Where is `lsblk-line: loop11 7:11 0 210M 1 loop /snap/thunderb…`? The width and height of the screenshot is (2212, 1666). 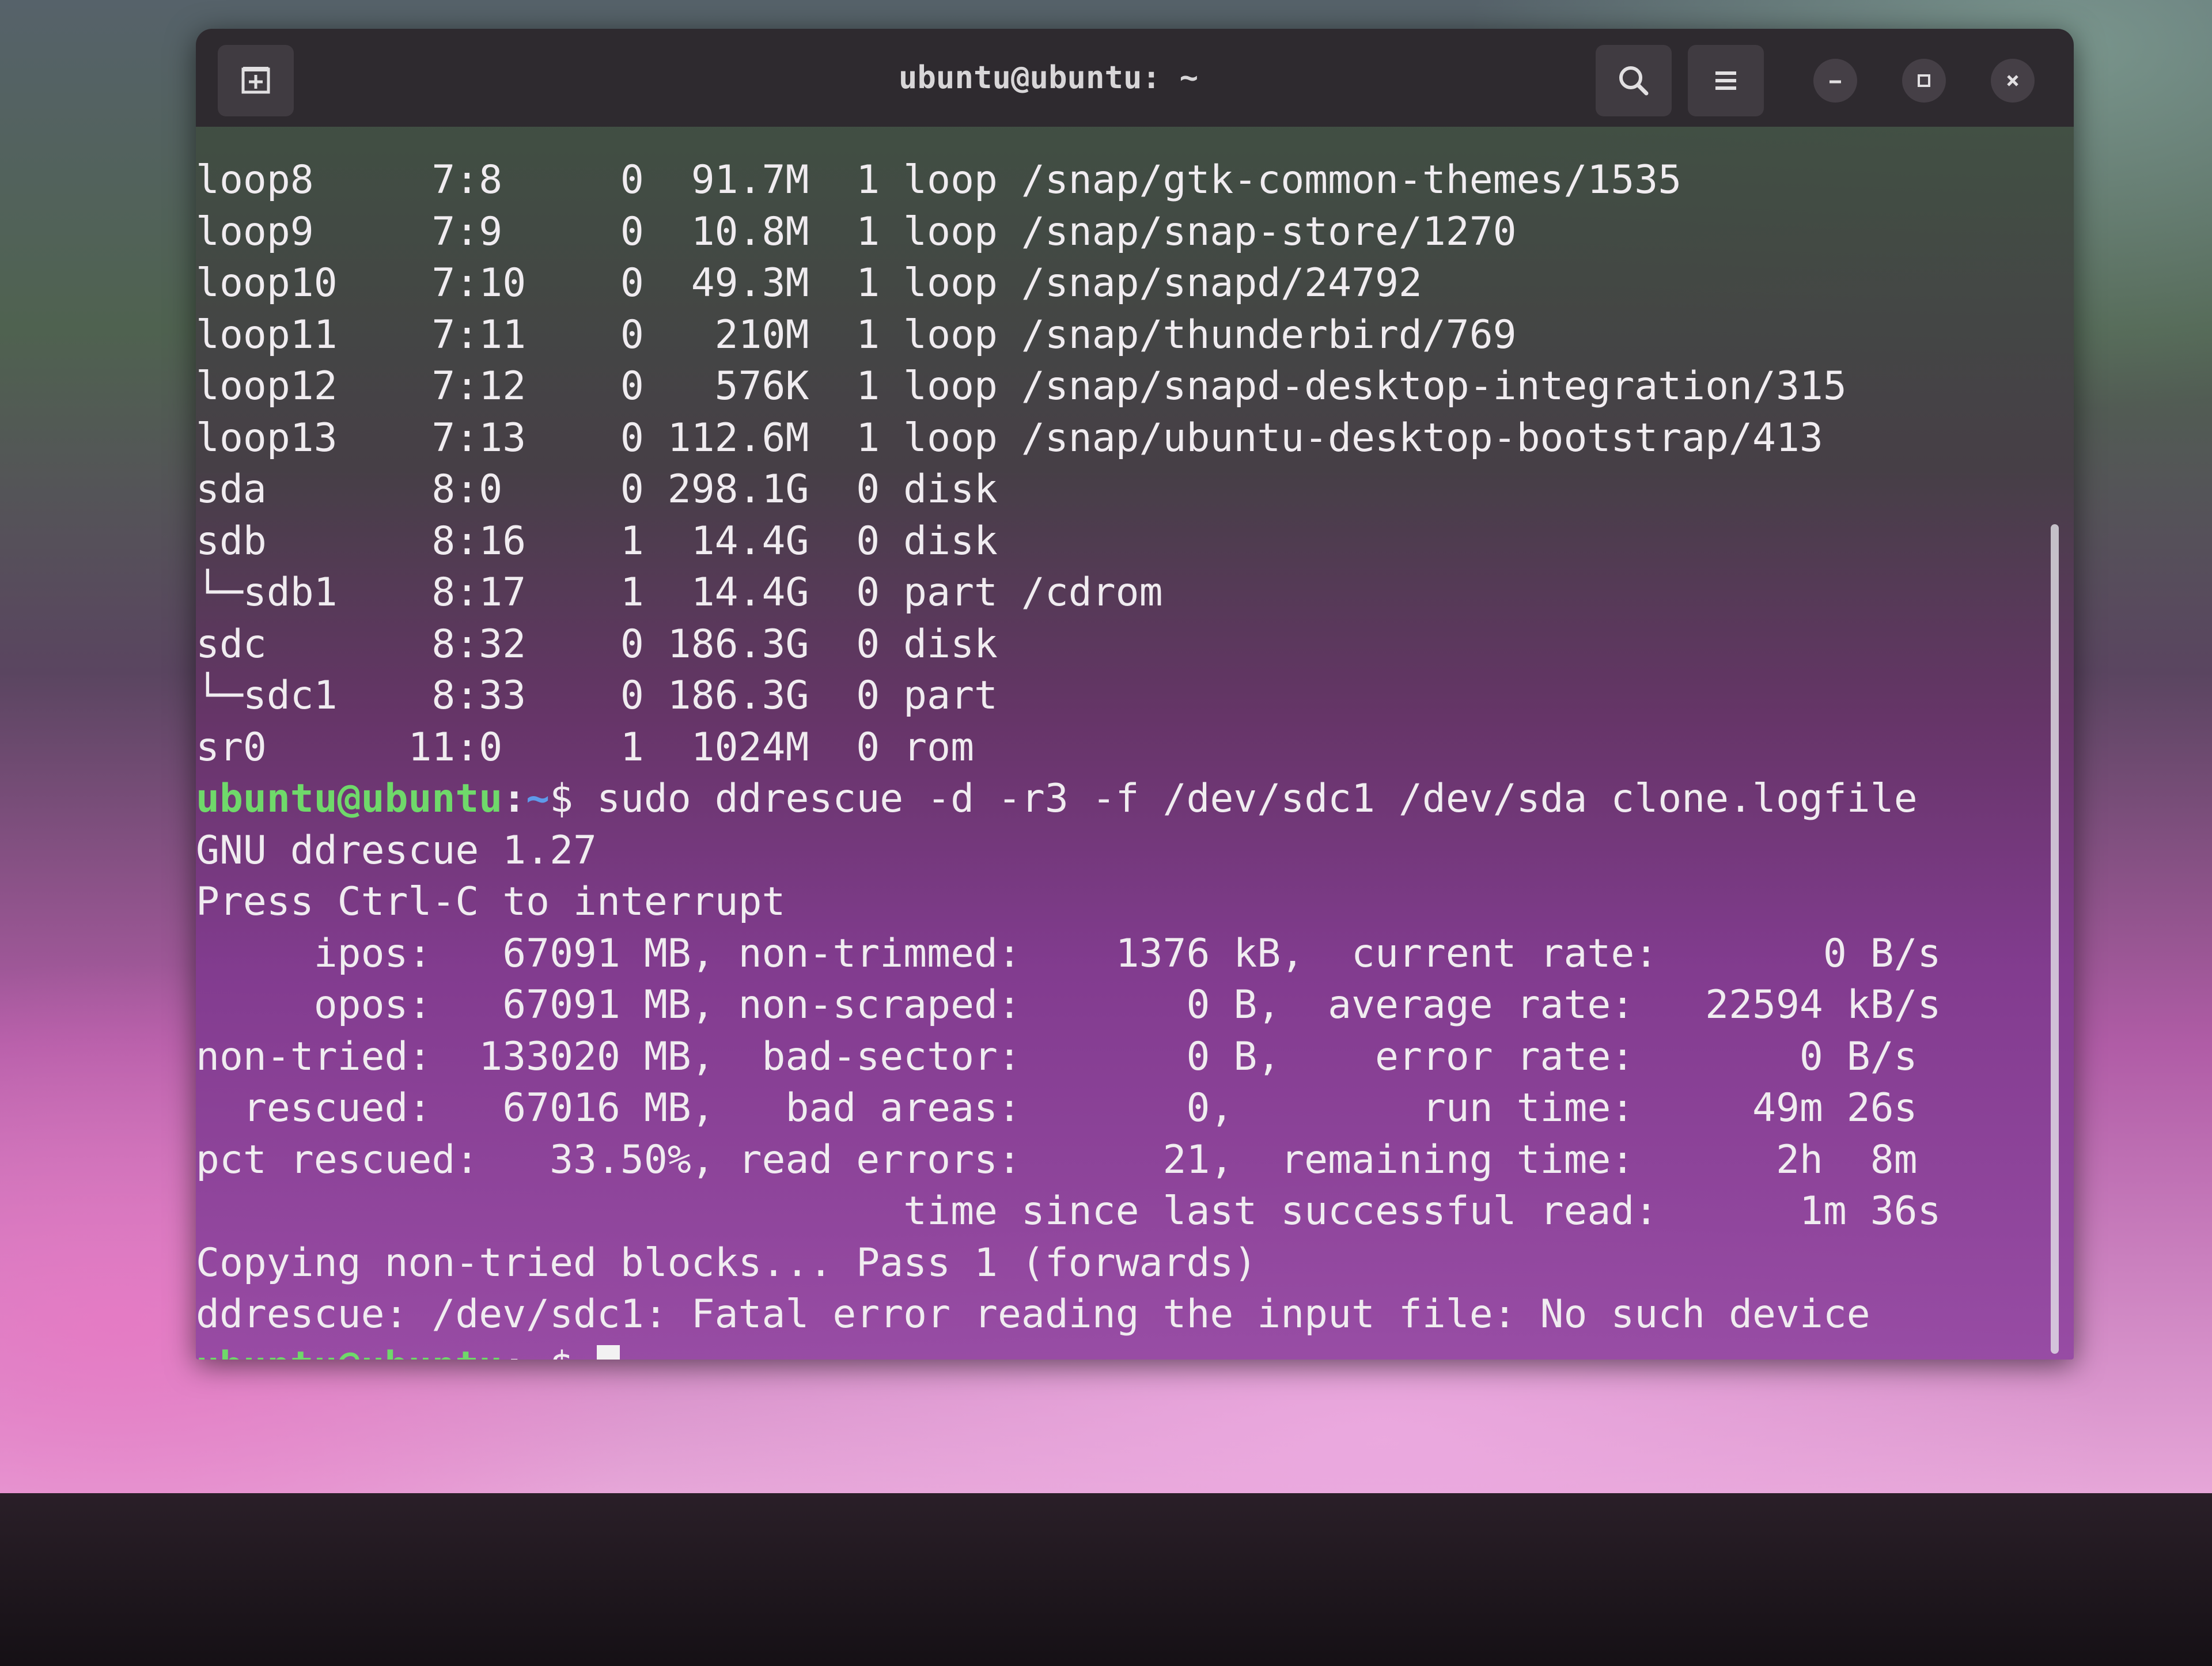
lsblk-line: loop11 7:11 0 210M 1 loop /snap/thunderb… is located at coordinates (856, 335).